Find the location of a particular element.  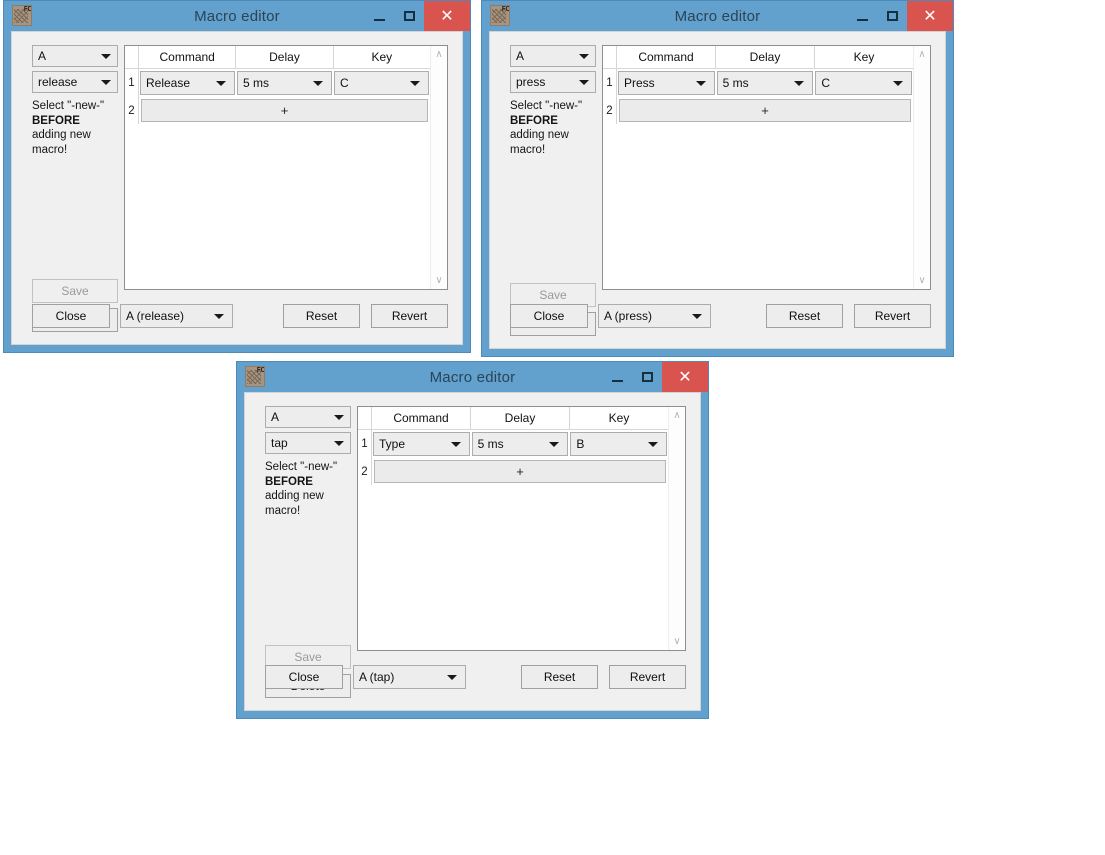

row-number: 2 is located at coordinates (610, 110).